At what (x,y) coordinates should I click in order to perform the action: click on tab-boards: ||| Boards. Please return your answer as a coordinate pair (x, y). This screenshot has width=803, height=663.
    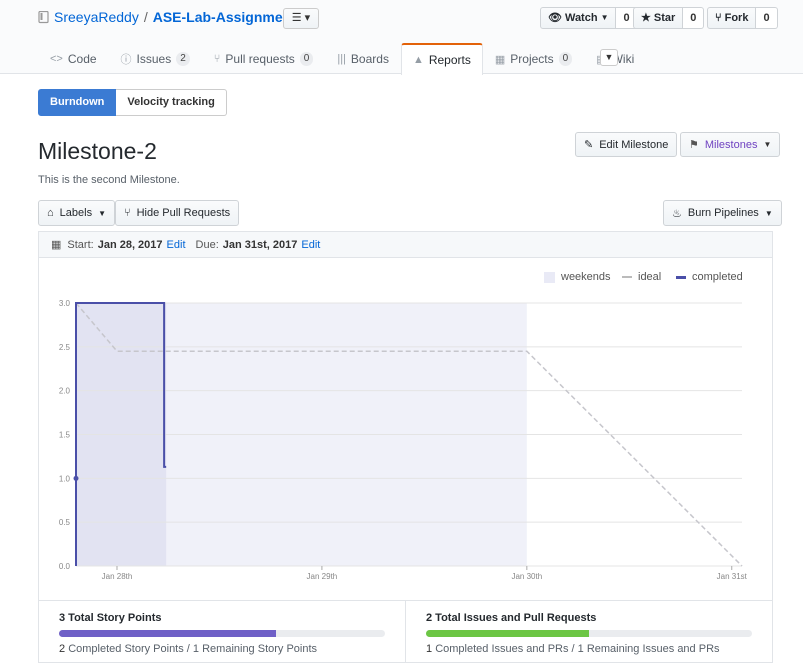
    Looking at the image, I should click on (363, 58).